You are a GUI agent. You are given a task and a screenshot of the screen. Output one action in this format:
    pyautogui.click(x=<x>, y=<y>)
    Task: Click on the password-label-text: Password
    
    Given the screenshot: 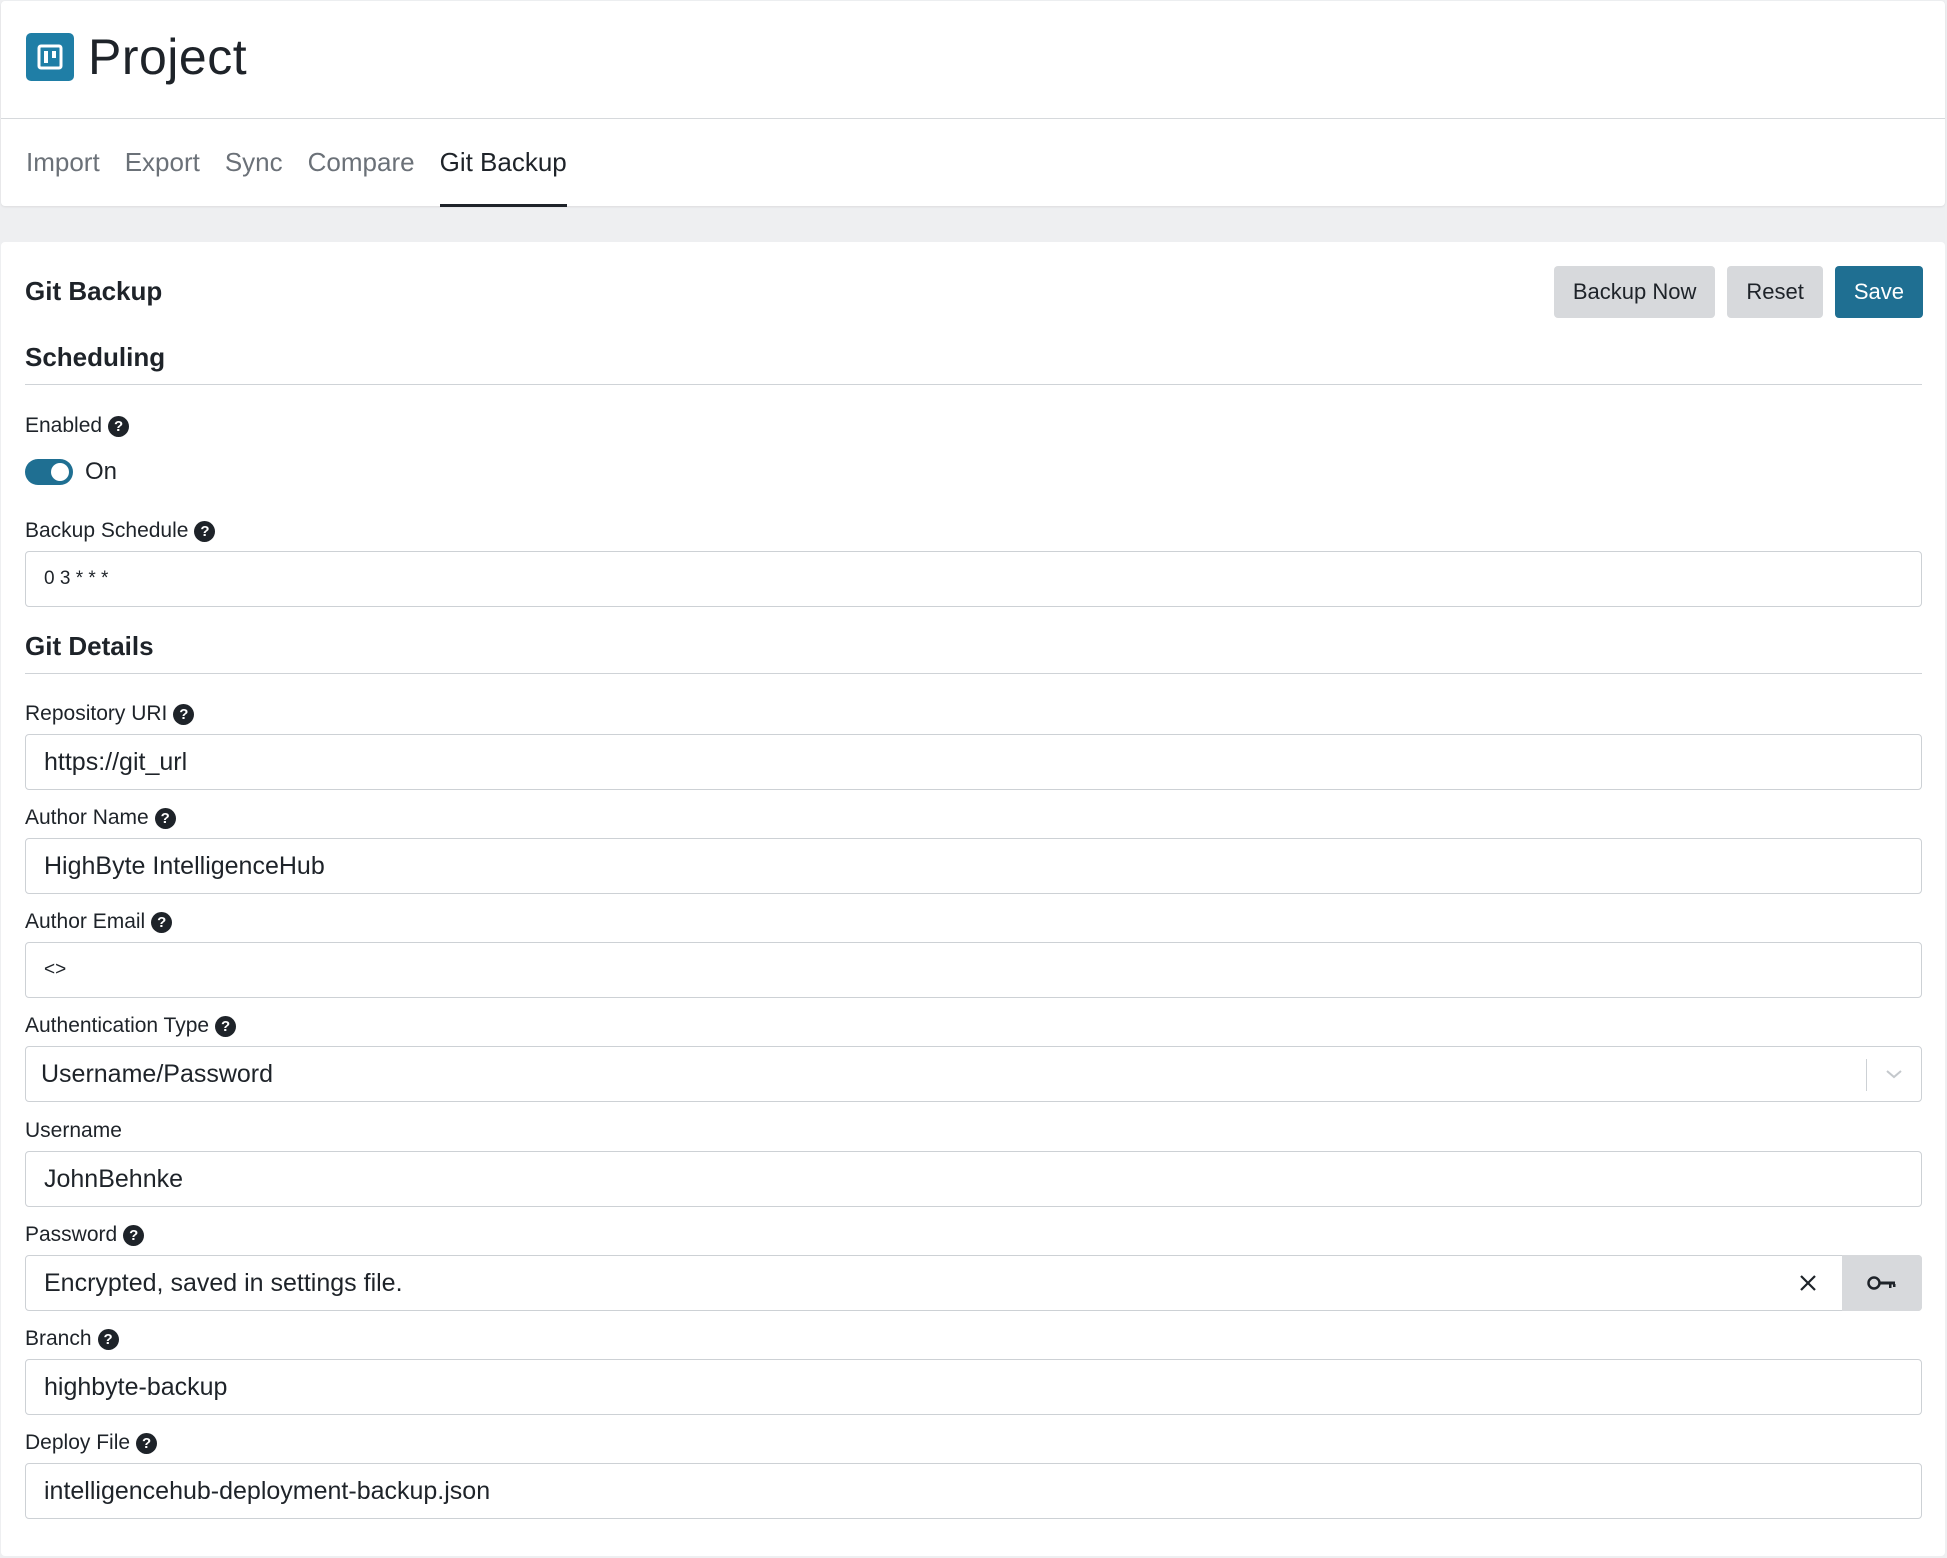 What is the action you would take?
    pyautogui.click(x=71, y=1234)
    